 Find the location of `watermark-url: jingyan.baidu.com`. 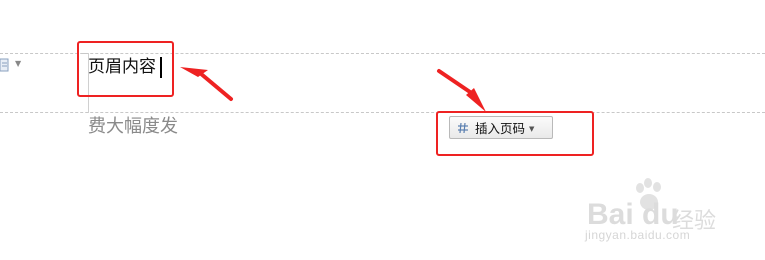

watermark-url: jingyan.baidu.com is located at coordinates (638, 235).